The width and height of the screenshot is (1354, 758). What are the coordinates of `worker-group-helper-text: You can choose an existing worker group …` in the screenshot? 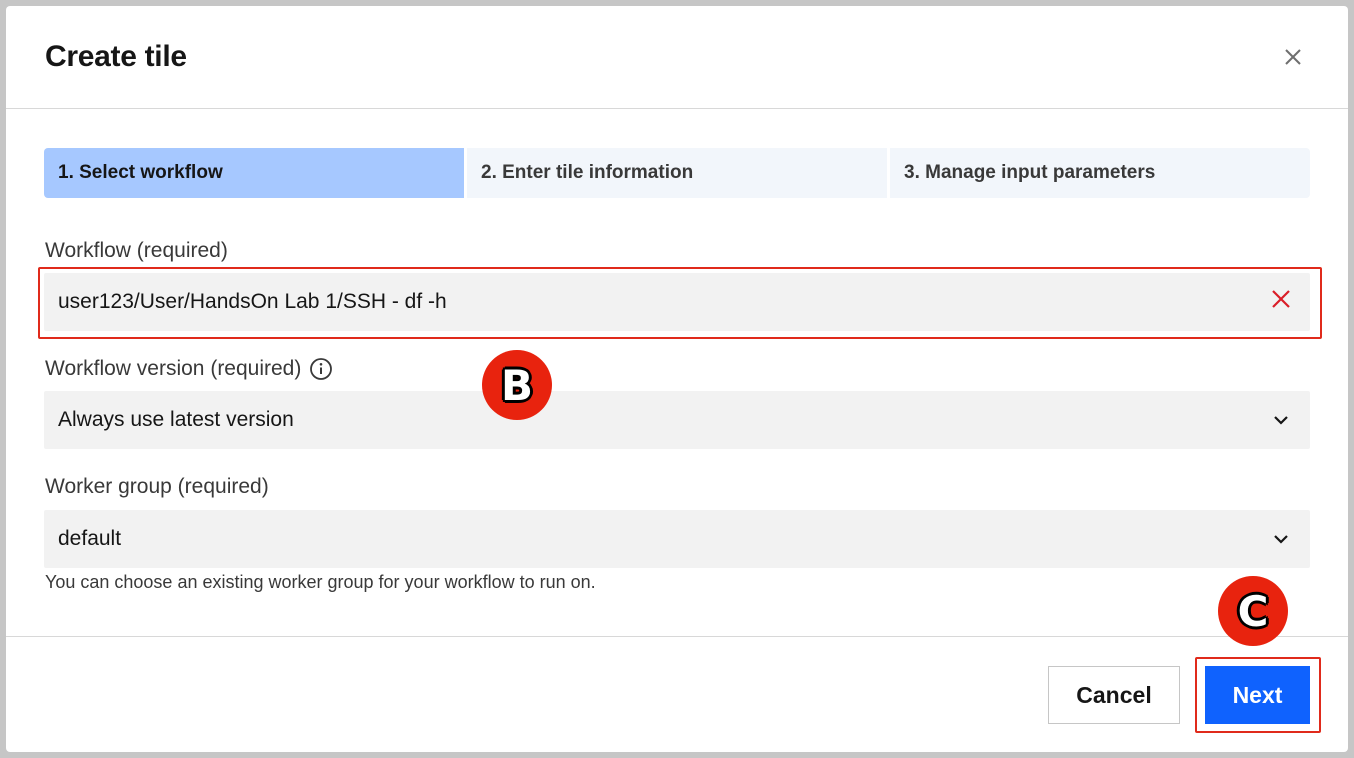 It's located at (320, 582).